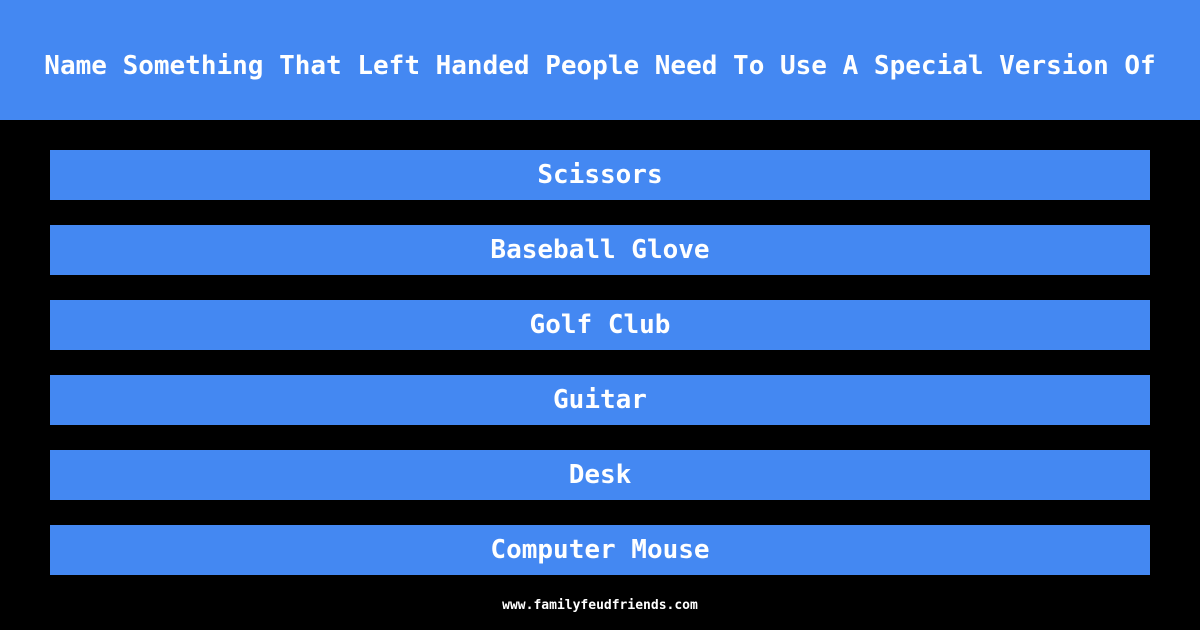 The width and height of the screenshot is (1200, 630). Describe the element at coordinates (600, 475) in the screenshot. I see `answer-item: Desk` at that location.